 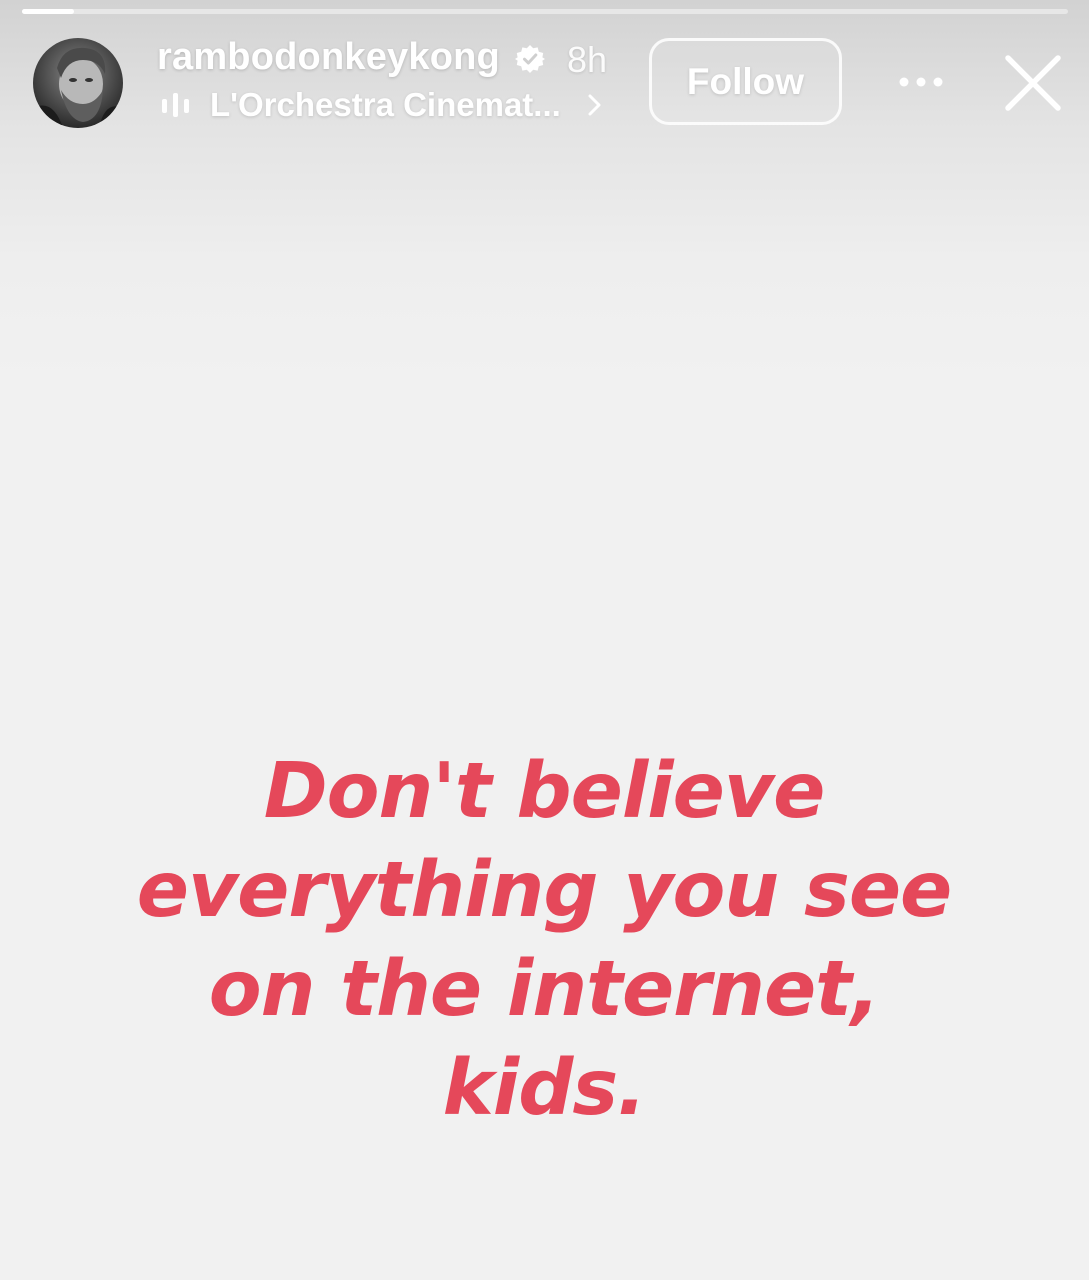 I want to click on avatar, so click(x=78, y=83).